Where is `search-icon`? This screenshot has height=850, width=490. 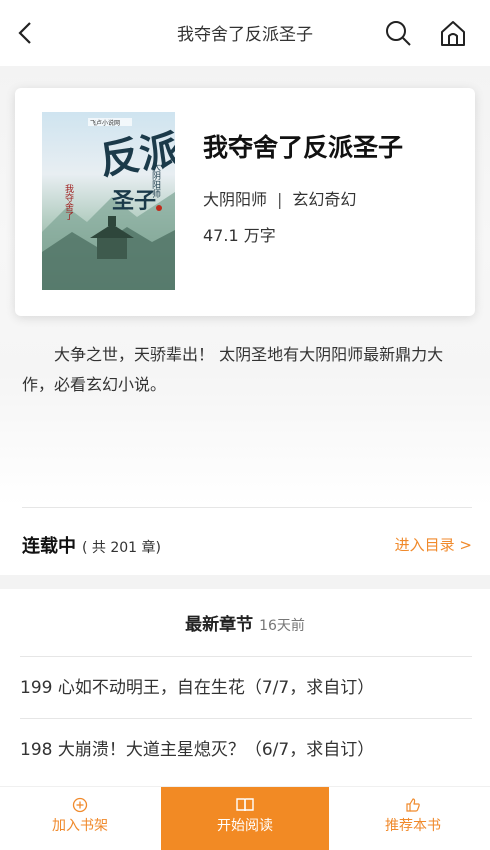 search-icon is located at coordinates (398, 33).